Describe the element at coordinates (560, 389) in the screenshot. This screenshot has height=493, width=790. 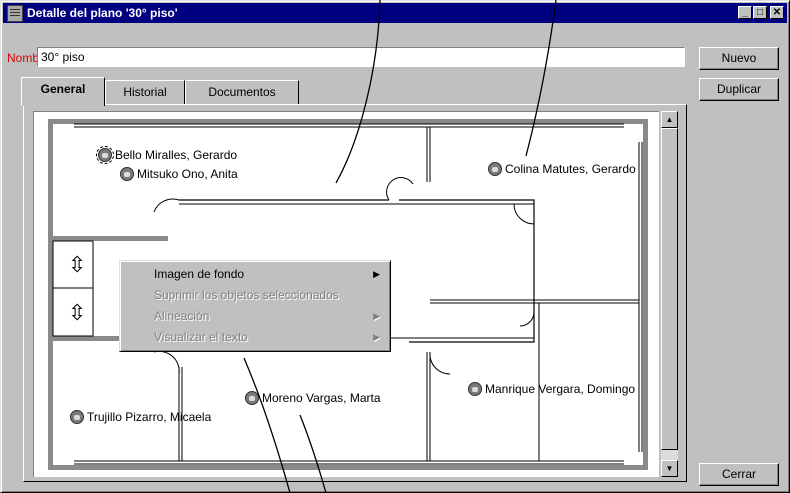
I see `person-name: Manrique Vergara, Domingo` at that location.